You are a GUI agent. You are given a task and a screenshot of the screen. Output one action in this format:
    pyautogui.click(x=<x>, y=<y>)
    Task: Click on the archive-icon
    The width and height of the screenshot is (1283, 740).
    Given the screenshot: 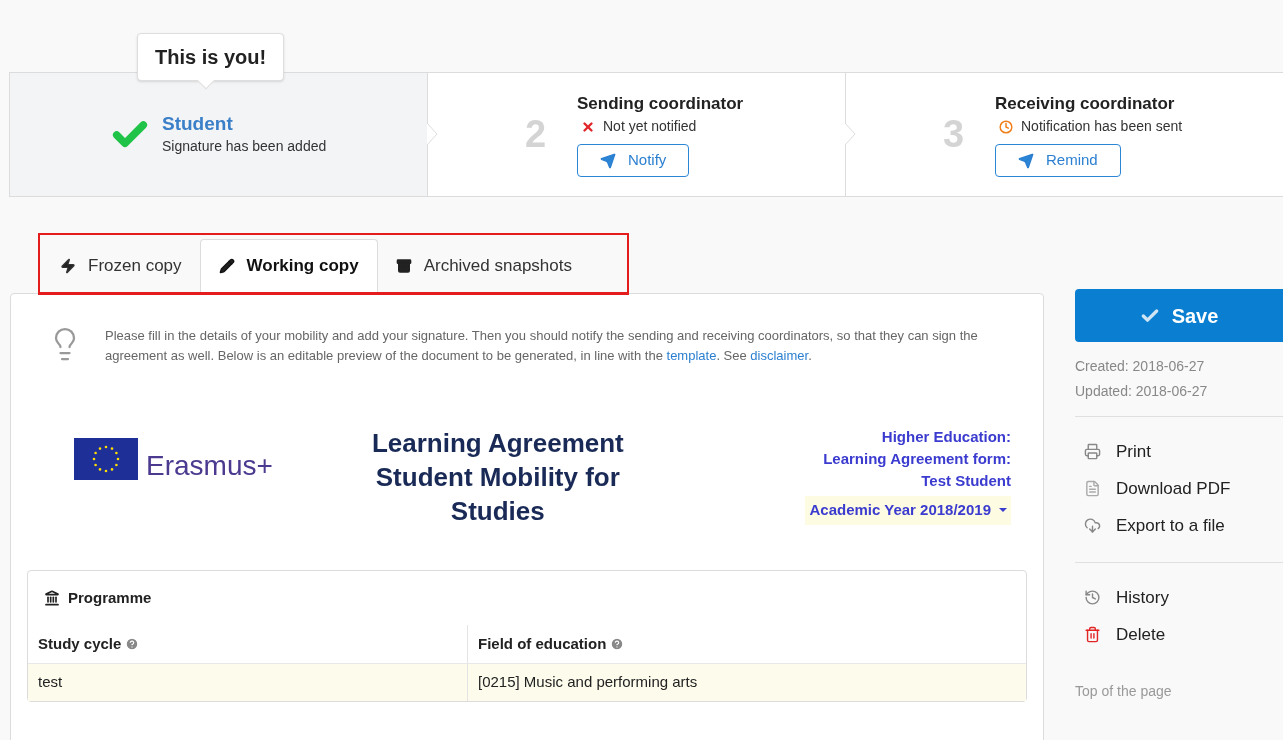 What is the action you would take?
    pyautogui.click(x=403, y=265)
    